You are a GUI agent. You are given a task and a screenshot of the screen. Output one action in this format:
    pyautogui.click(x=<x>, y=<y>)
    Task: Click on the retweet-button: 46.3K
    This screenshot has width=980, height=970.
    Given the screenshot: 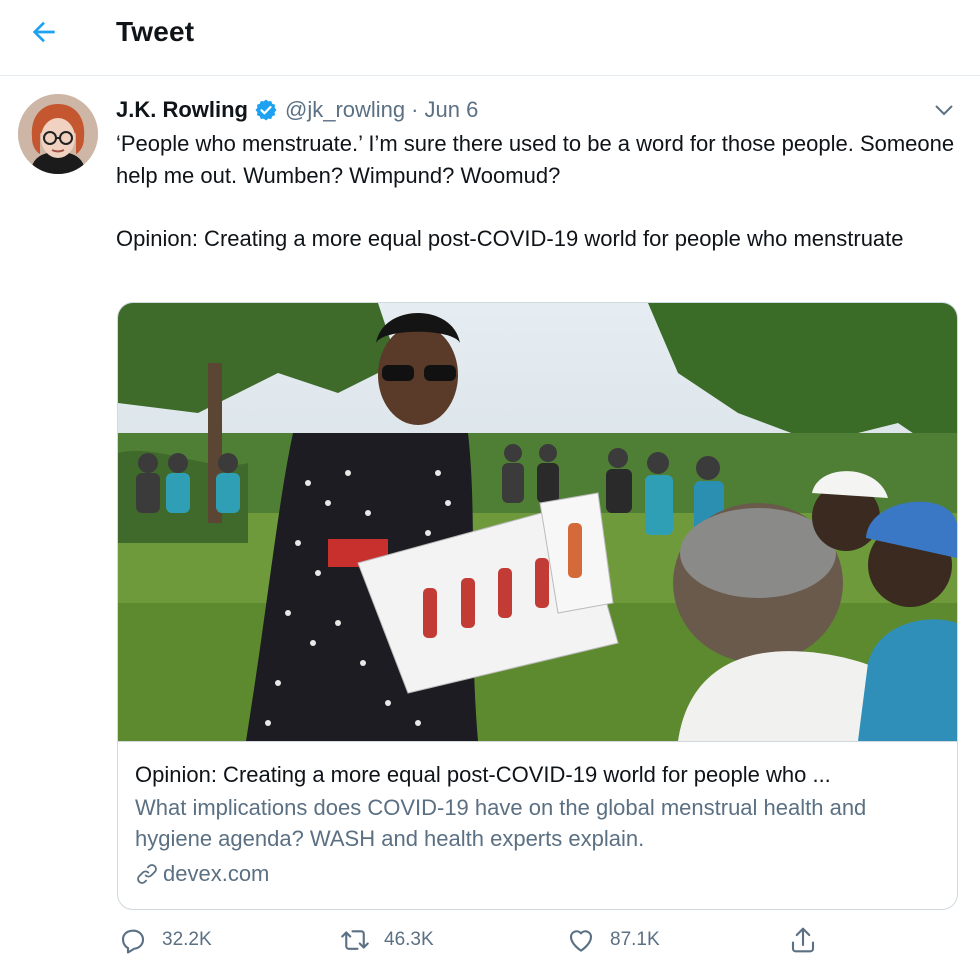 What is the action you would take?
    pyautogui.click(x=387, y=940)
    